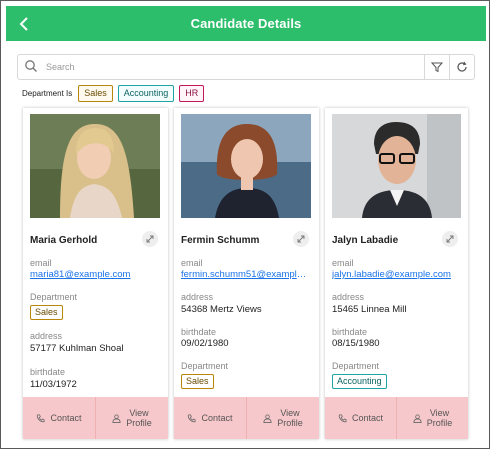 The image size is (490, 449). I want to click on search-input, so click(226, 67).